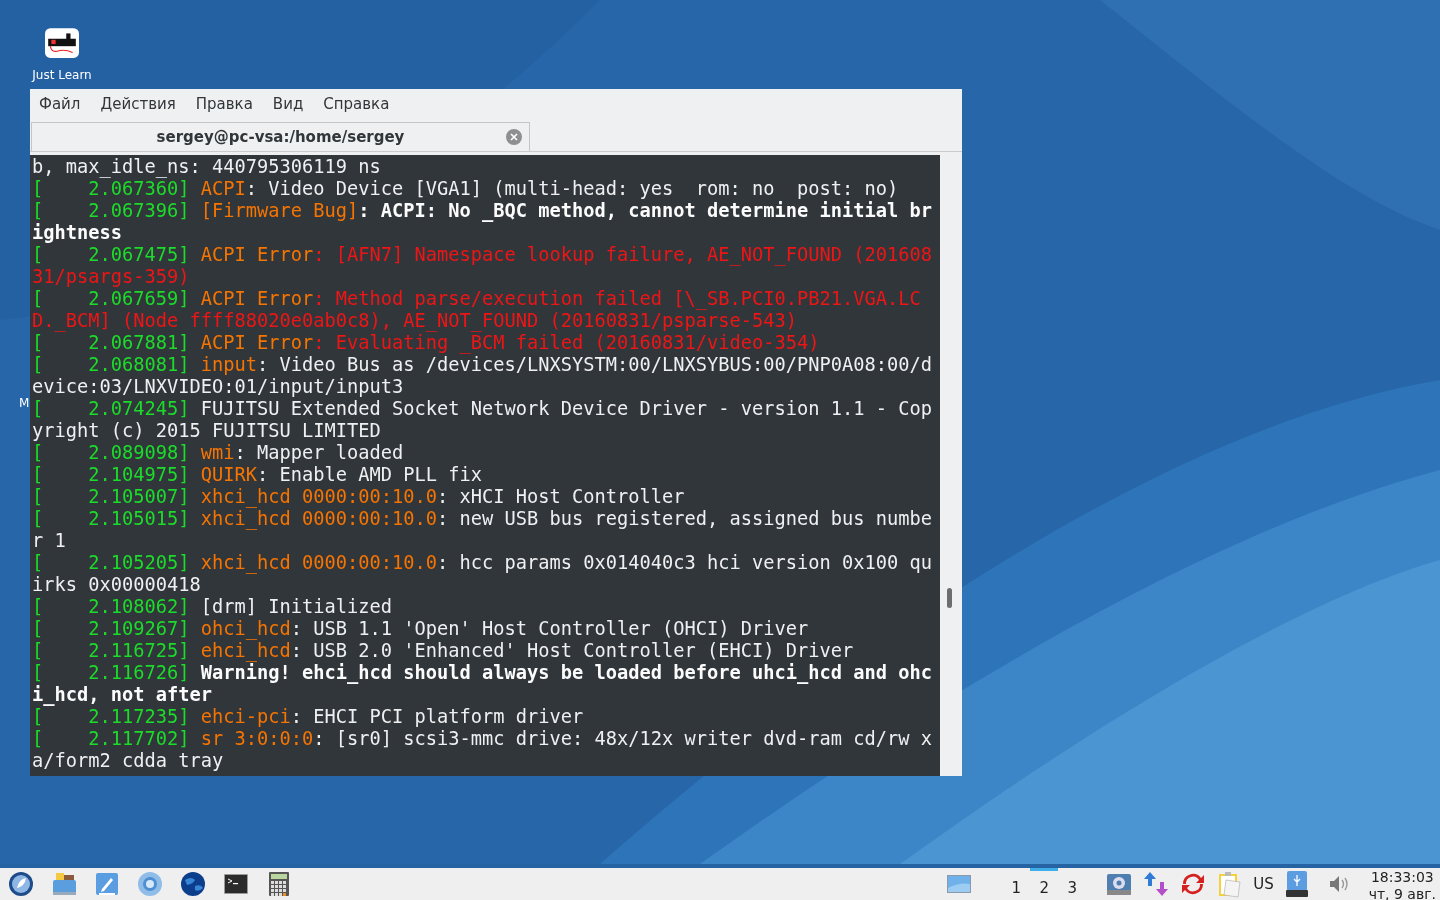 This screenshot has height=900, width=1440. I want to click on log-line: [ 2.116725] ehci_hcd: USB 2.0 'Enhanced' Host Controller (EHCI) Driver, so click(443, 651).